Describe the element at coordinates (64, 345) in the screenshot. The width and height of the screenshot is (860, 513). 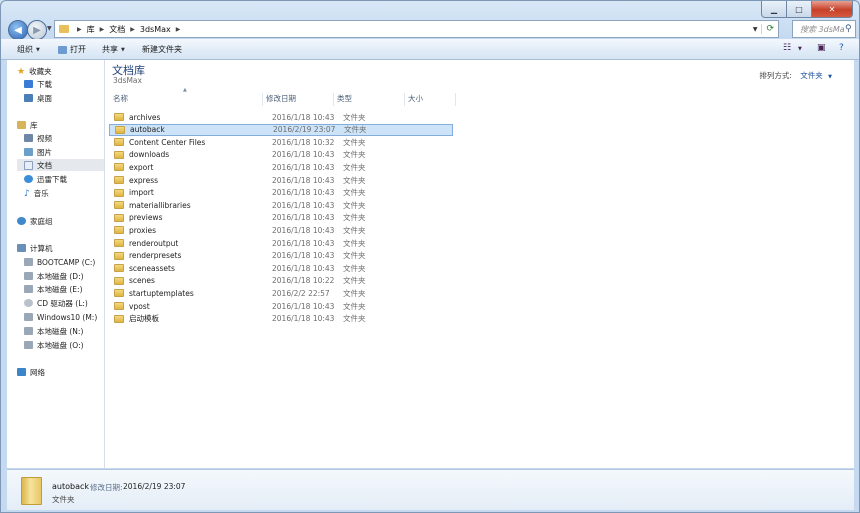
I see `nav-drive-o: 本地磁盘 (O:)` at that location.